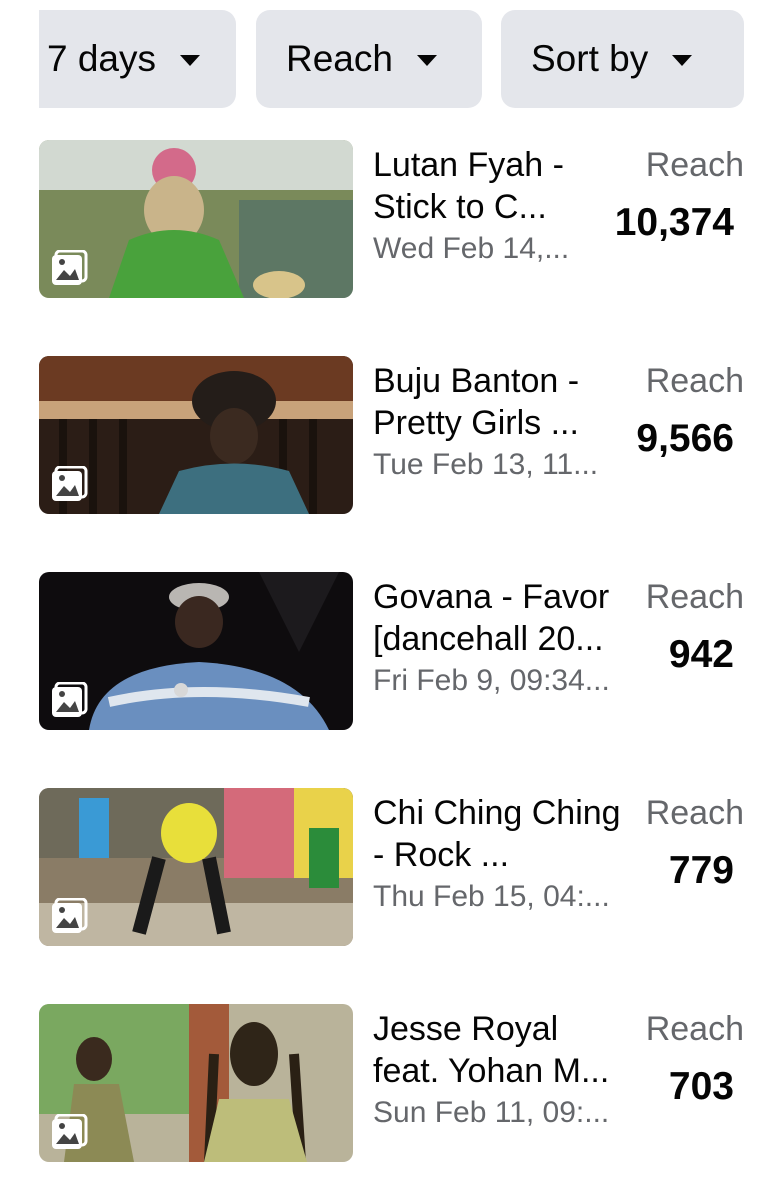 The image size is (783, 1200). I want to click on reach-value: 779, so click(701, 870).